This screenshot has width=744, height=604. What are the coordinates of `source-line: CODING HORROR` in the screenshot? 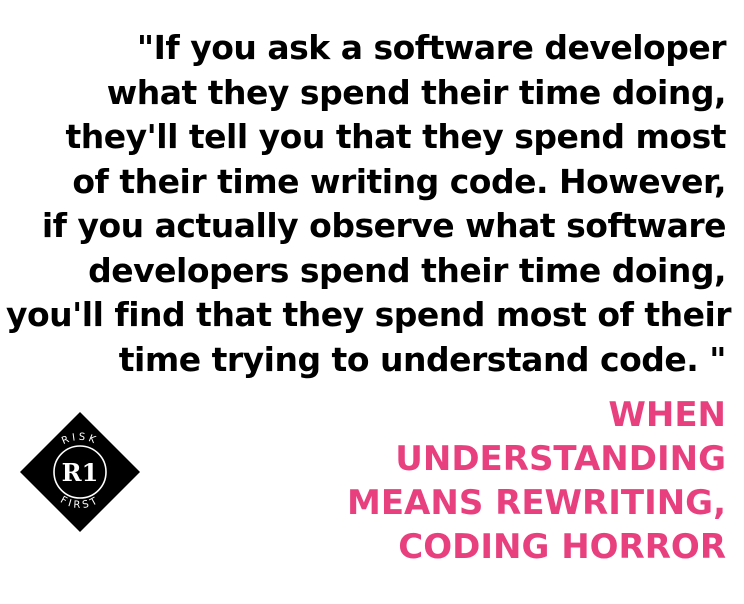 It's located at (562, 547).